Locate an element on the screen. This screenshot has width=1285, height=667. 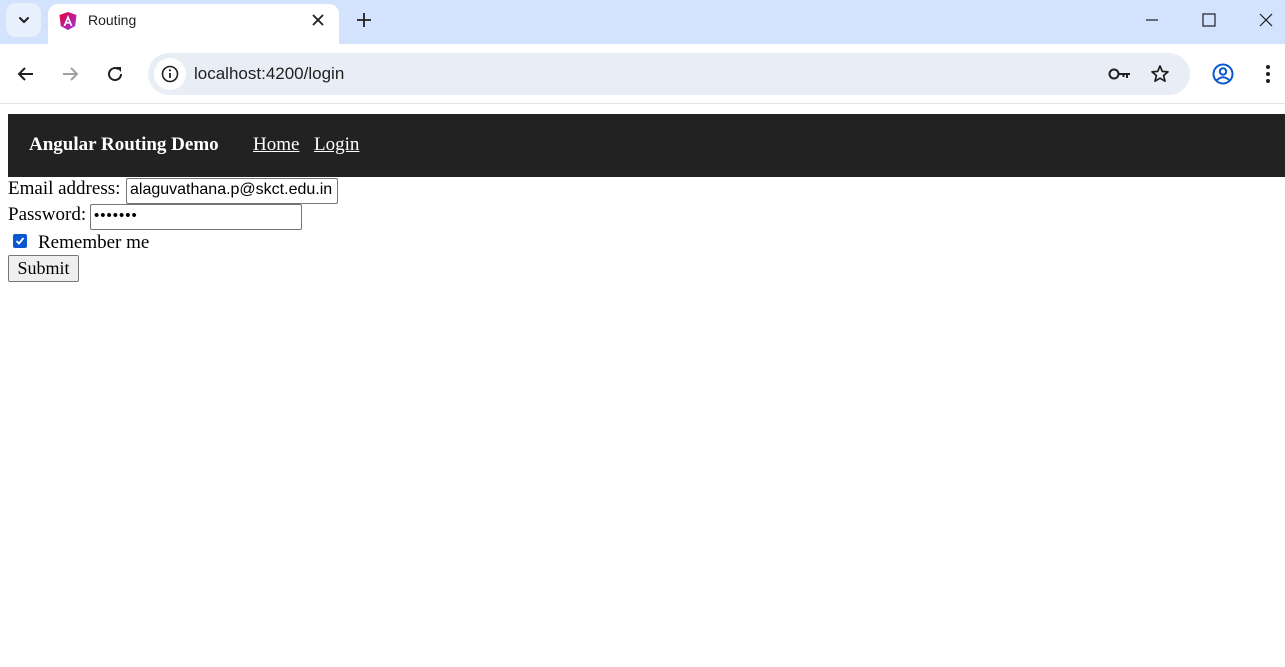
browser-toolbar: localhost:4200/login is located at coordinates (642, 74).